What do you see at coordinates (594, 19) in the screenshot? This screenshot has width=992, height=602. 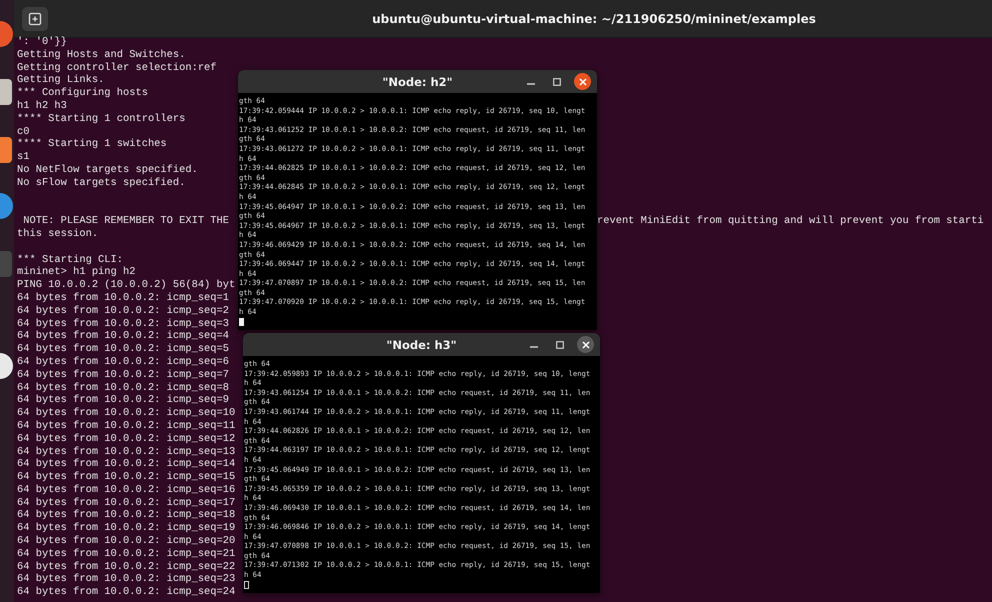 I see `window-title: ubuntu@ubuntu-virtual-machine: ~/211906250/mininet/examples` at bounding box center [594, 19].